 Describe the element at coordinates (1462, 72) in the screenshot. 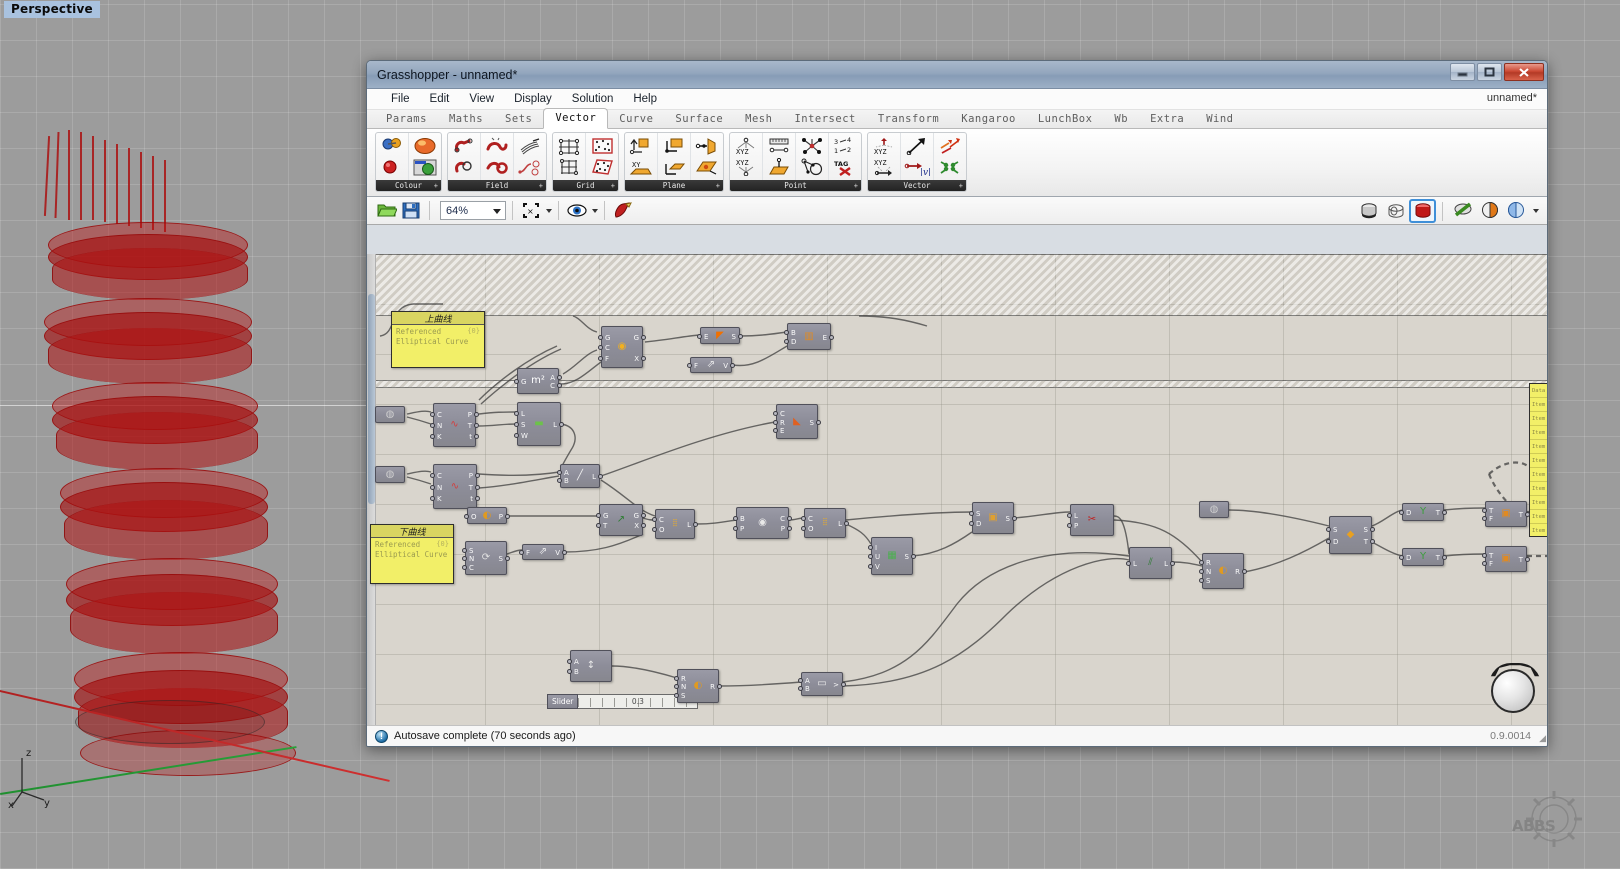

I see `minimize-button` at that location.